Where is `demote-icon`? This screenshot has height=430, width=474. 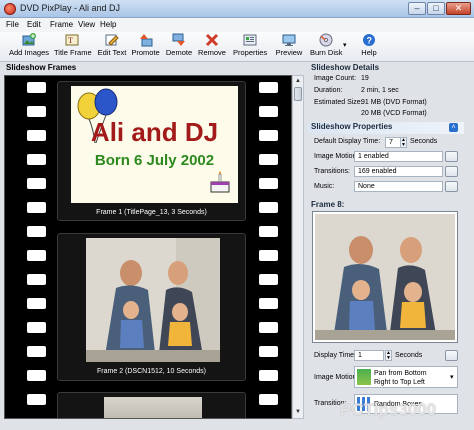
demote-icon is located at coordinates (178, 39).